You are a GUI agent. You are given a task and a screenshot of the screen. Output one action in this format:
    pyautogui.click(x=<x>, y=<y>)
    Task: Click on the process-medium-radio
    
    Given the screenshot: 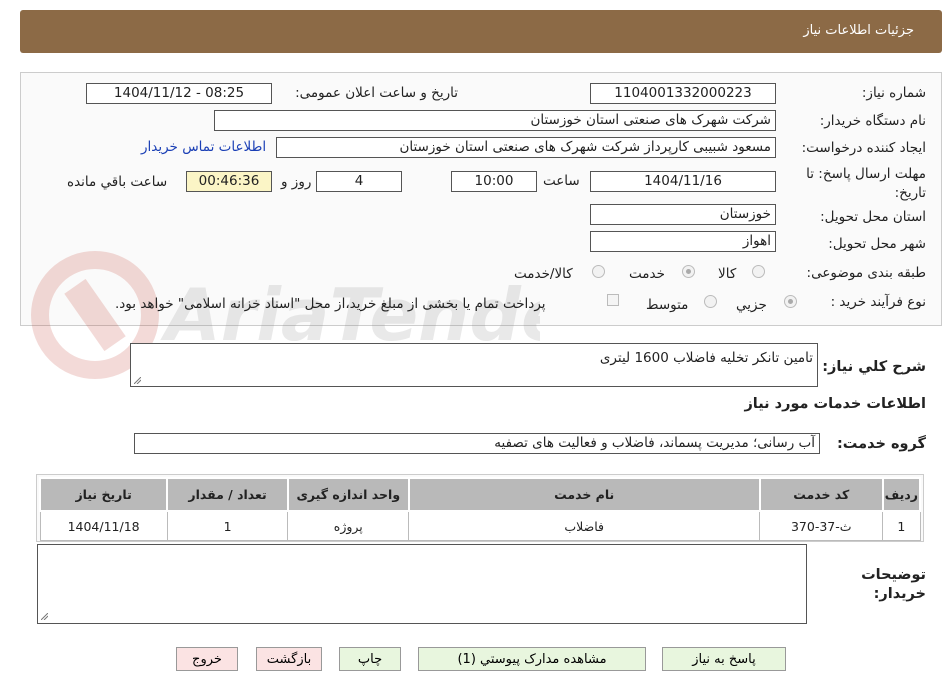 What is the action you would take?
    pyautogui.click(x=710, y=301)
    